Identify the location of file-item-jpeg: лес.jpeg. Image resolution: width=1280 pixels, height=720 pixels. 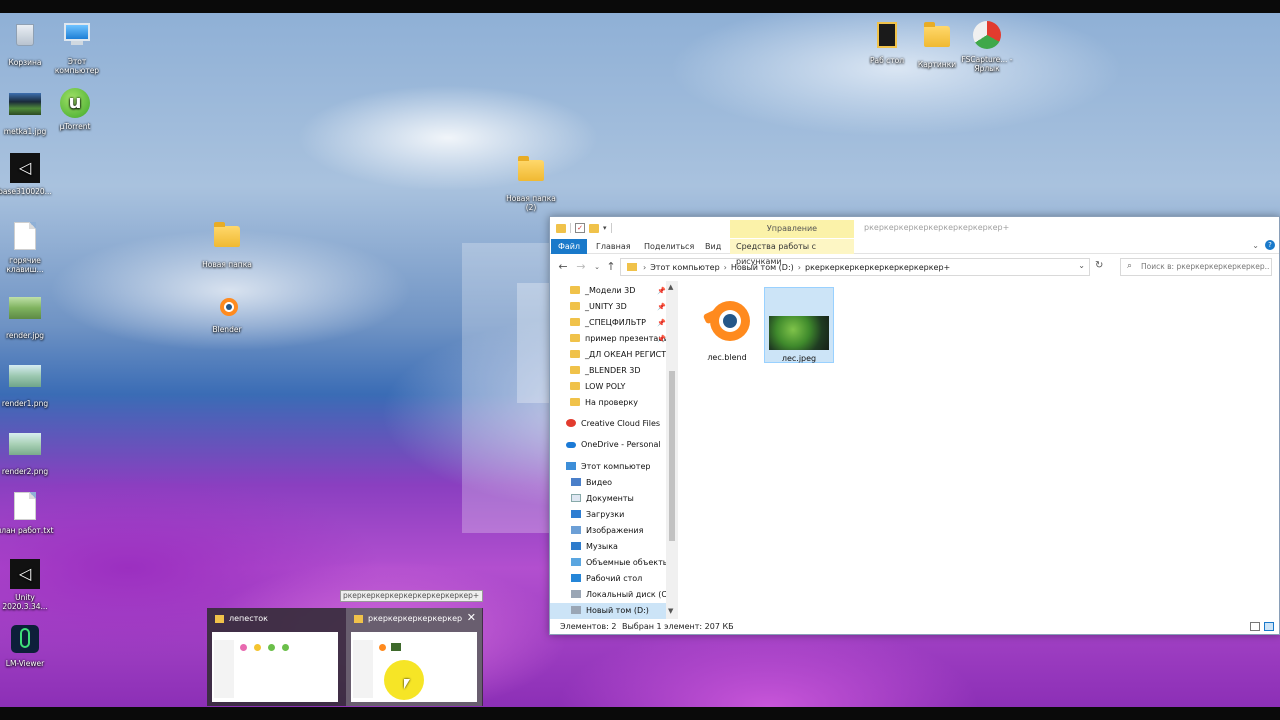
(799, 325).